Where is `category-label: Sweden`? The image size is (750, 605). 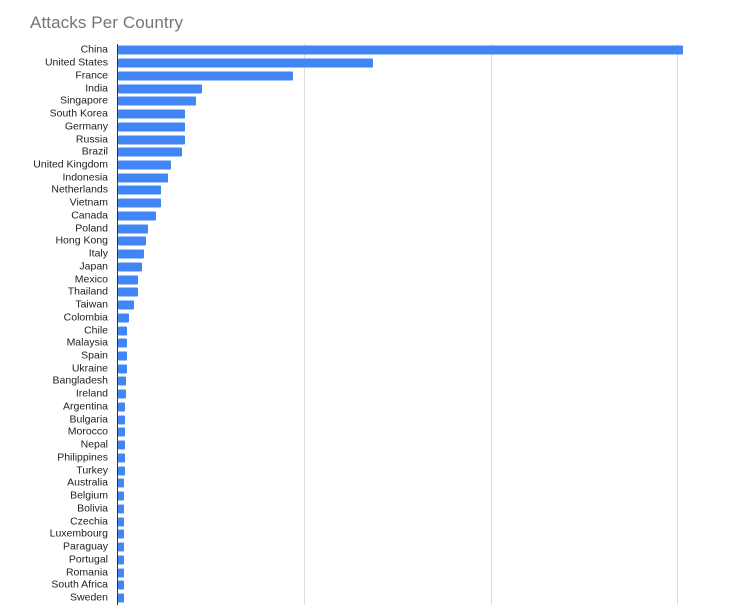
category-label: Sweden is located at coordinates (89, 597).